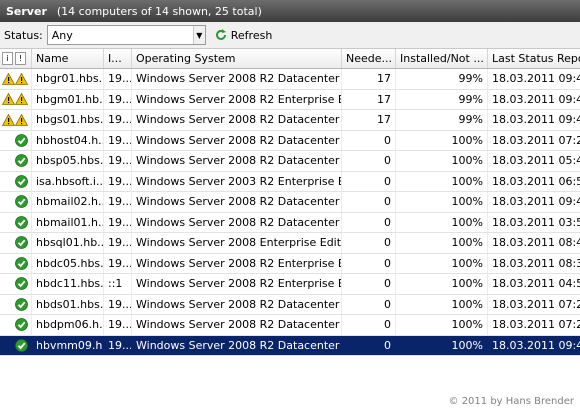 This screenshot has width=580, height=411. Describe the element at coordinates (536, 79) in the screenshot. I see `cell-last-status: 18.03.2011 09:46` at that location.